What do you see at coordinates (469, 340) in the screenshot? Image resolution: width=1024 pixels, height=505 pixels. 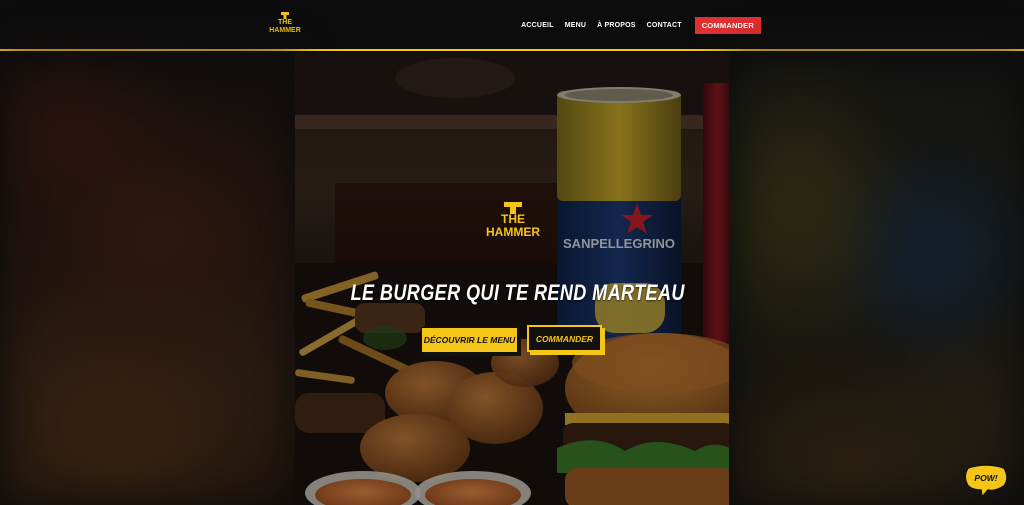 I see `discover-menu-button: DÉCOUVRIR LE MENU` at bounding box center [469, 340].